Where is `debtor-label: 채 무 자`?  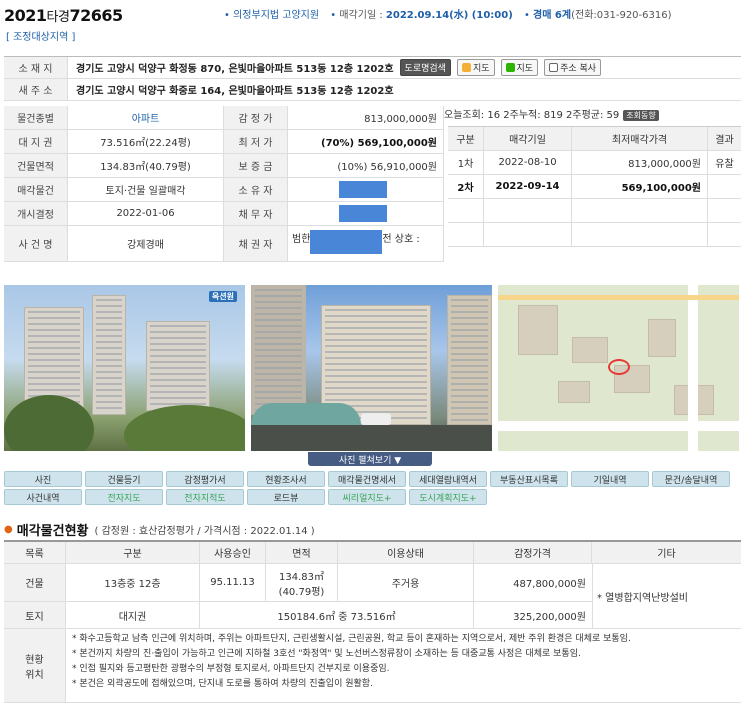 debtor-label: 채 무 자 is located at coordinates (256, 213).